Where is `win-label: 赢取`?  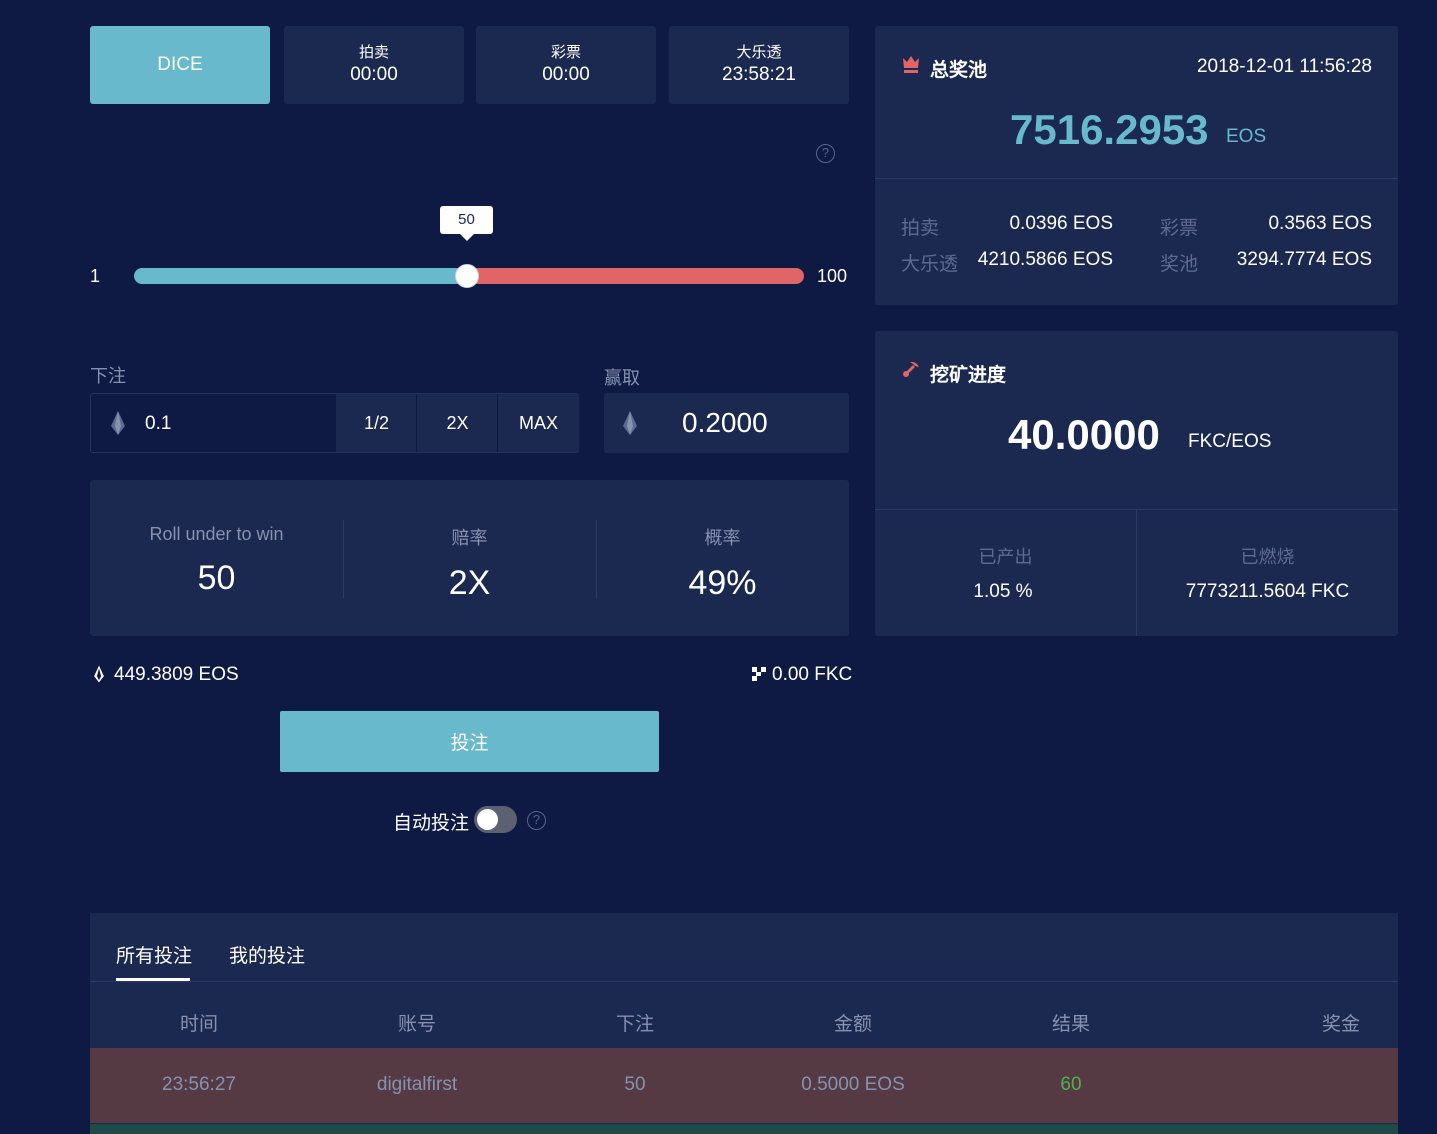 win-label: 赢取 is located at coordinates (622, 378).